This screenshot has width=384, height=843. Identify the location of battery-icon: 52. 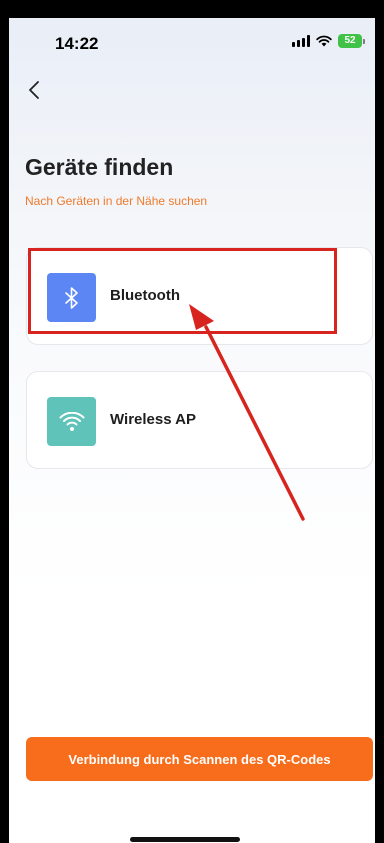
(351, 41).